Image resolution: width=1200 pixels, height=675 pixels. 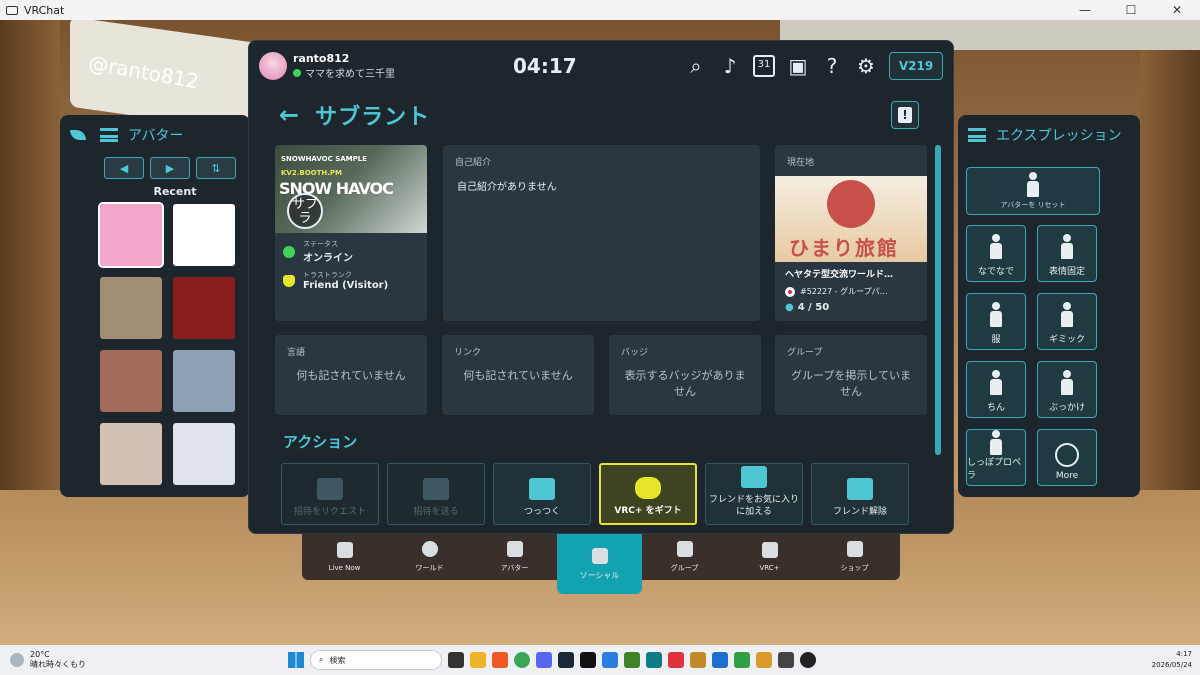 What do you see at coordinates (344, 557) in the screenshot?
I see `dock-live-now: Live Now` at bounding box center [344, 557].